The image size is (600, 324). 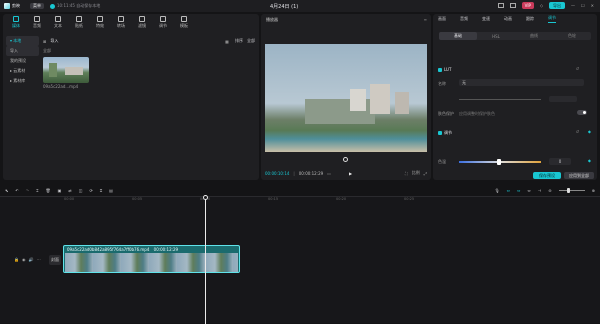 What do you see at coordinates (7, 6) in the screenshot?
I see `capcut-logo-icon` at bounding box center [7, 6].